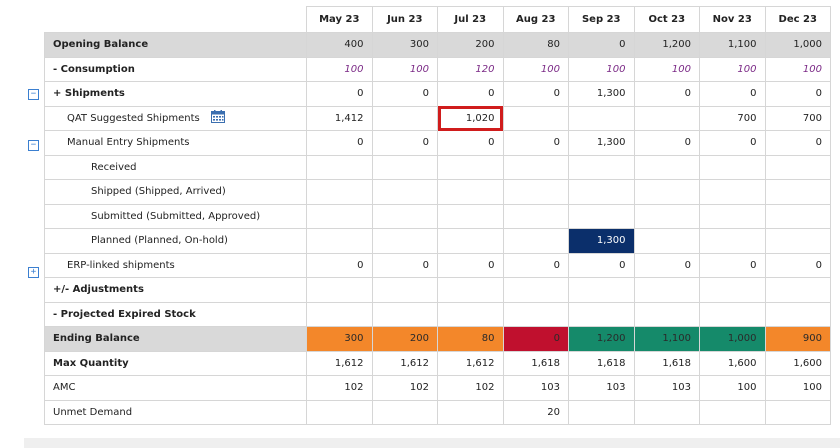  What do you see at coordinates (470, 339) in the screenshot?
I see `ending-balance-cell: 80` at bounding box center [470, 339].